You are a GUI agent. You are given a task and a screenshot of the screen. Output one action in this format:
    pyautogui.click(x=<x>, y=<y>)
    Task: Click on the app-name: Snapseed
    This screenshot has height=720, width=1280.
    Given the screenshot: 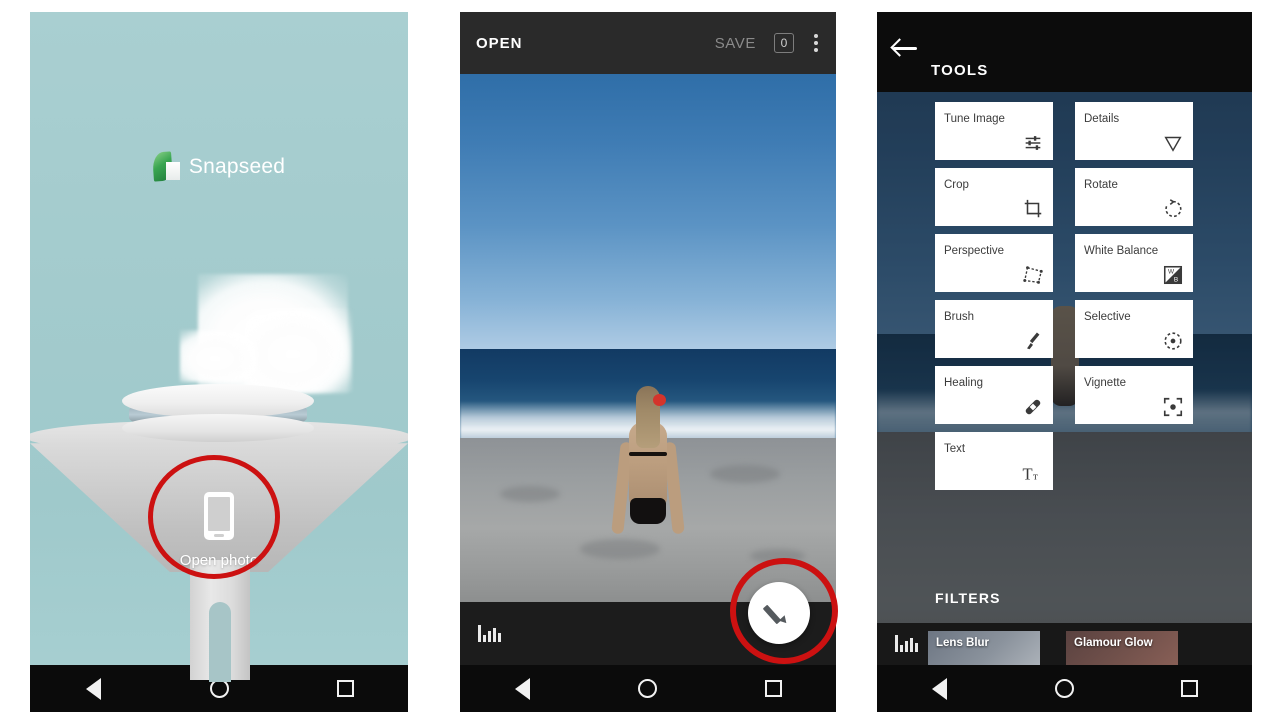 What is the action you would take?
    pyautogui.click(x=237, y=166)
    